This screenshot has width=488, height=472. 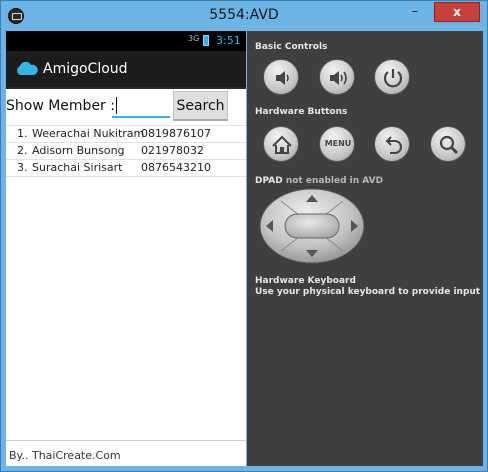 What do you see at coordinates (60, 106) in the screenshot?
I see `show-member-label: Show Member :` at bounding box center [60, 106].